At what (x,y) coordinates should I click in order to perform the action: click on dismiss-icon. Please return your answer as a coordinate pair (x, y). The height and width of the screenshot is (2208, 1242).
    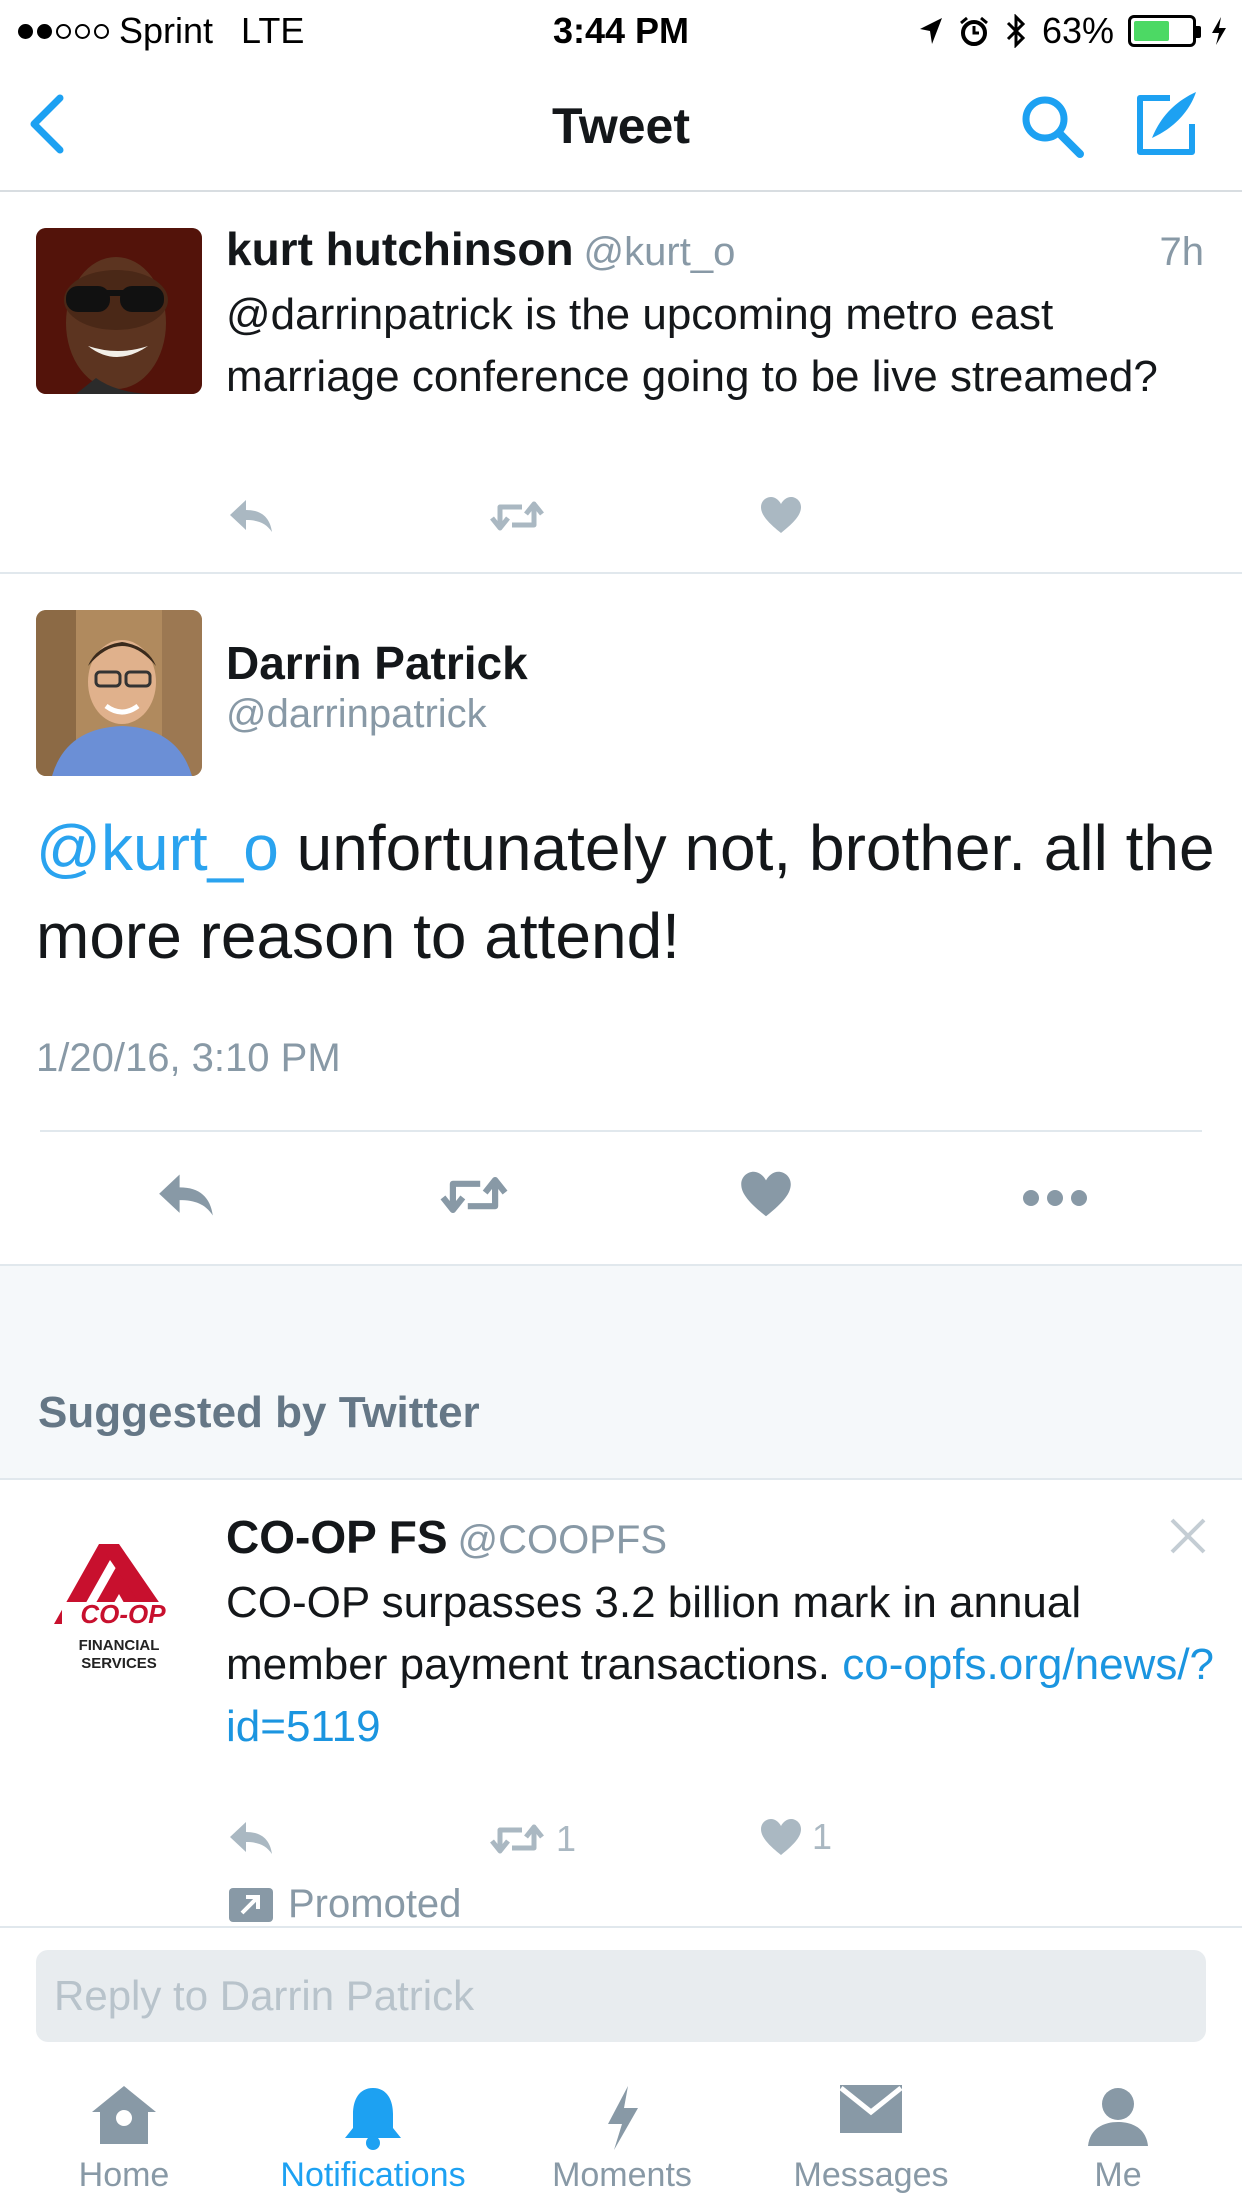
    Looking at the image, I should click on (1188, 1536).